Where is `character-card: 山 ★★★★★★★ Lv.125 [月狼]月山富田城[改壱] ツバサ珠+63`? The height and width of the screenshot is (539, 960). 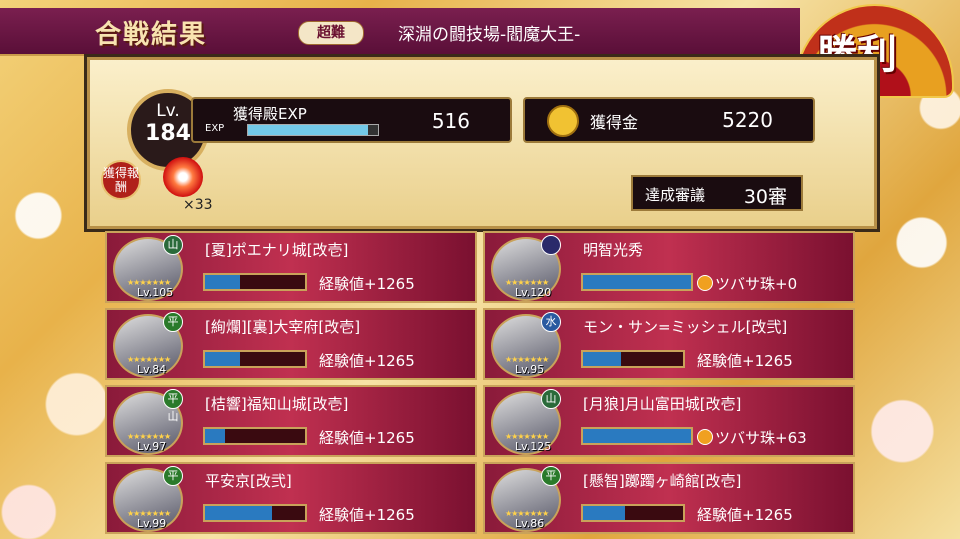
character-card: 山 ★★★★★★★ Lv.125 [月狼]月山富田城[改壱] ツバサ珠+63 is located at coordinates (669, 421).